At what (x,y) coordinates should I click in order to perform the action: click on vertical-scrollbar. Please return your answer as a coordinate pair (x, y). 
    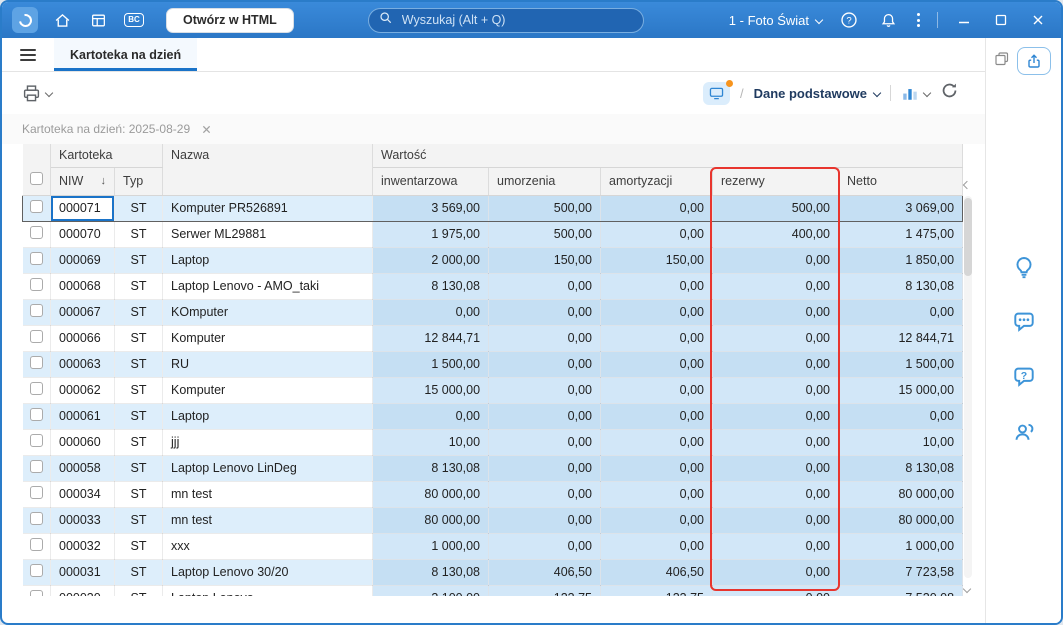
    Looking at the image, I should click on (968, 370).